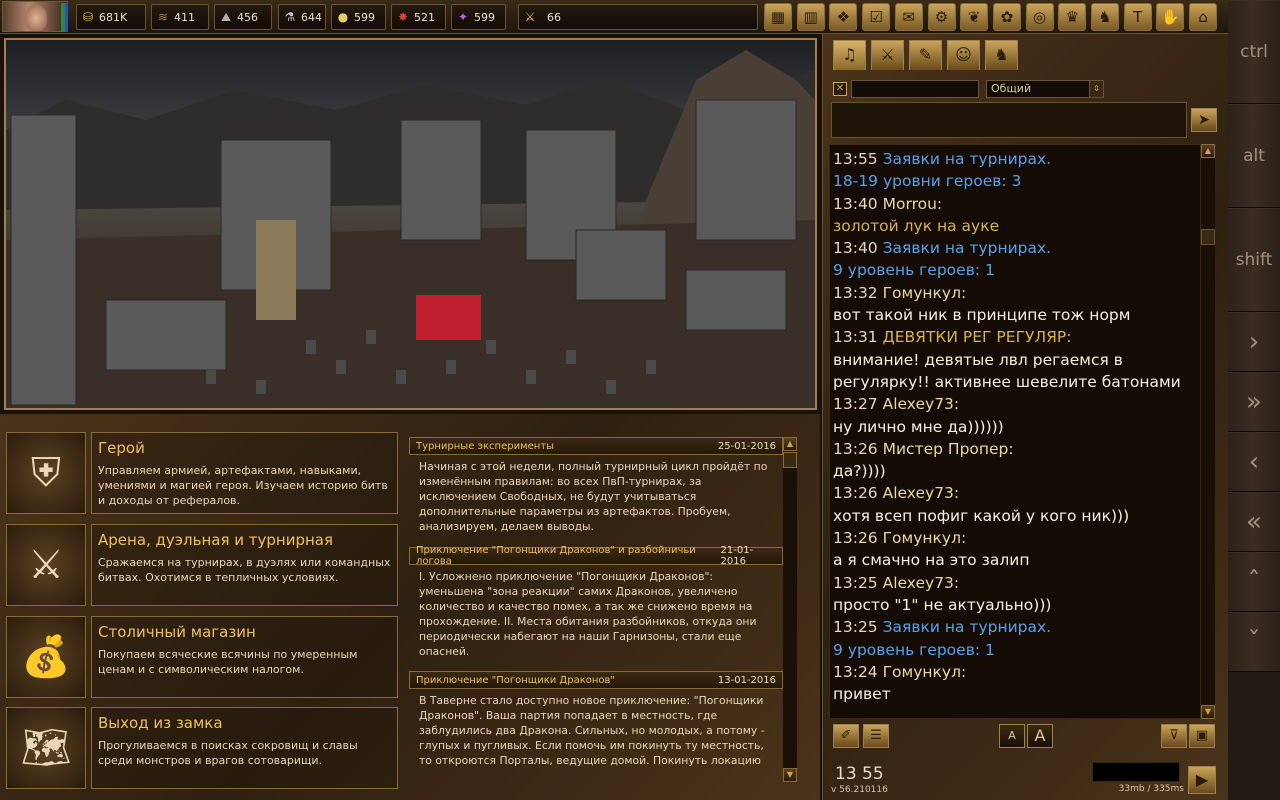 This screenshot has width=1280, height=800. What do you see at coordinates (244, 540) in the screenshot?
I see `menu-card-title: Арена, дуэльная и турнирная` at bounding box center [244, 540].